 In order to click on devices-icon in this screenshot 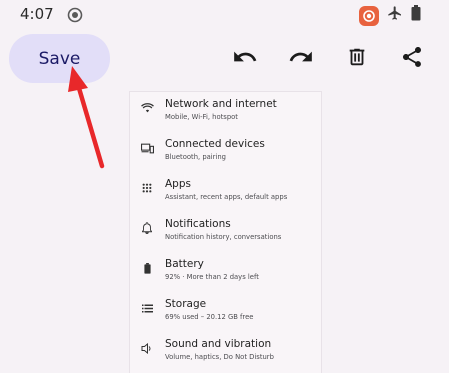, I will do `click(147, 148)`.